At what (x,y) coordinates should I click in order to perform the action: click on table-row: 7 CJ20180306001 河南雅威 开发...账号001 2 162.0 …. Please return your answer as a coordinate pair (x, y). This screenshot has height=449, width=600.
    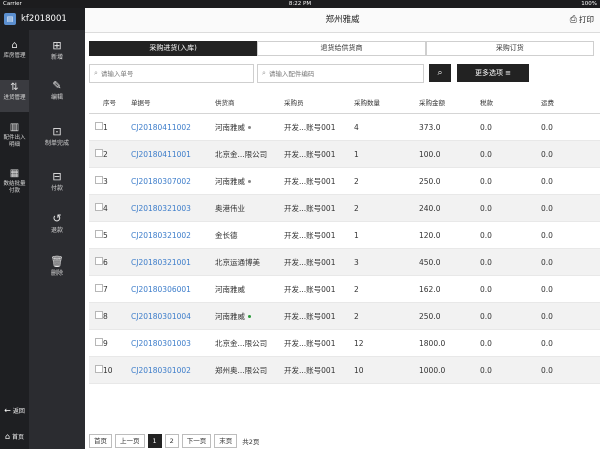
    Looking at the image, I should click on (344, 289).